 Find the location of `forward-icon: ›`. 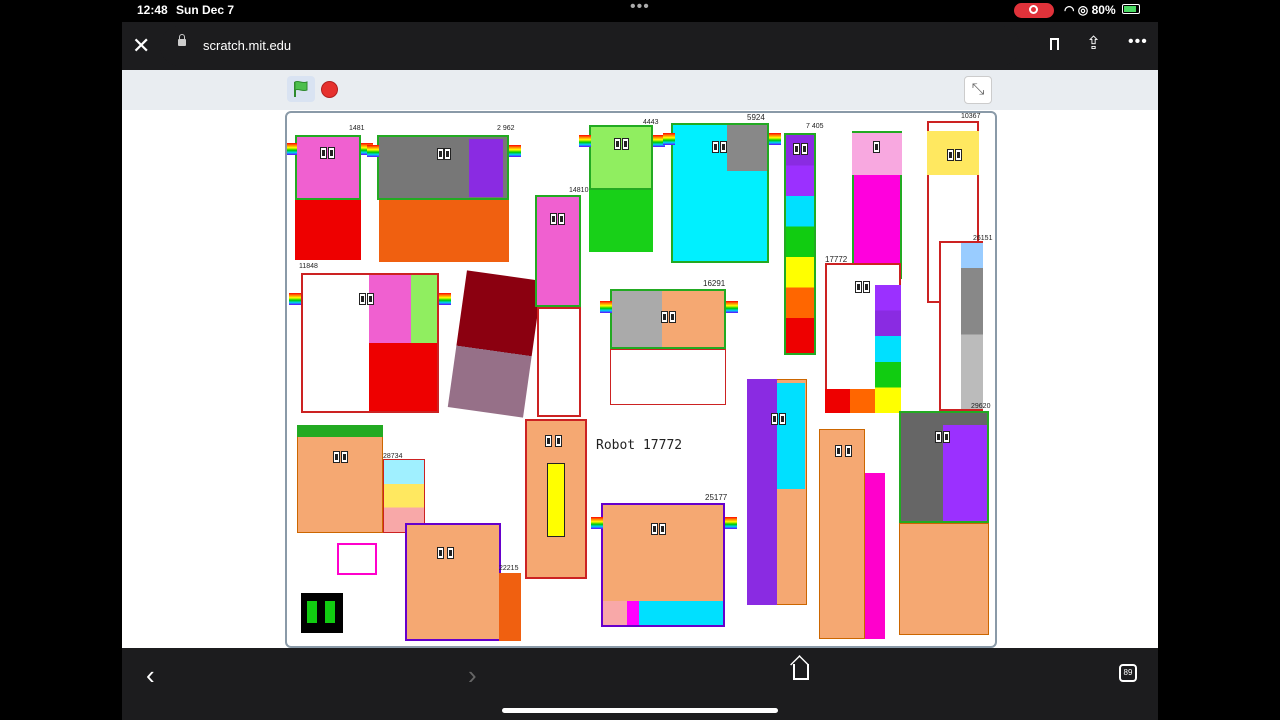

forward-icon: › is located at coordinates (472, 675).